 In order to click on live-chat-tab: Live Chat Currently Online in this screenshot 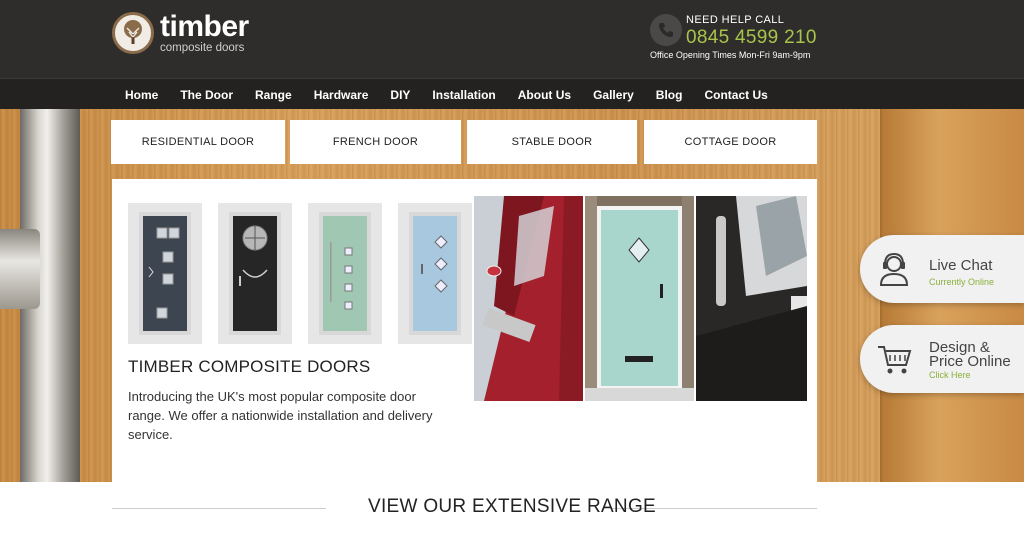, I will do `click(942, 269)`.